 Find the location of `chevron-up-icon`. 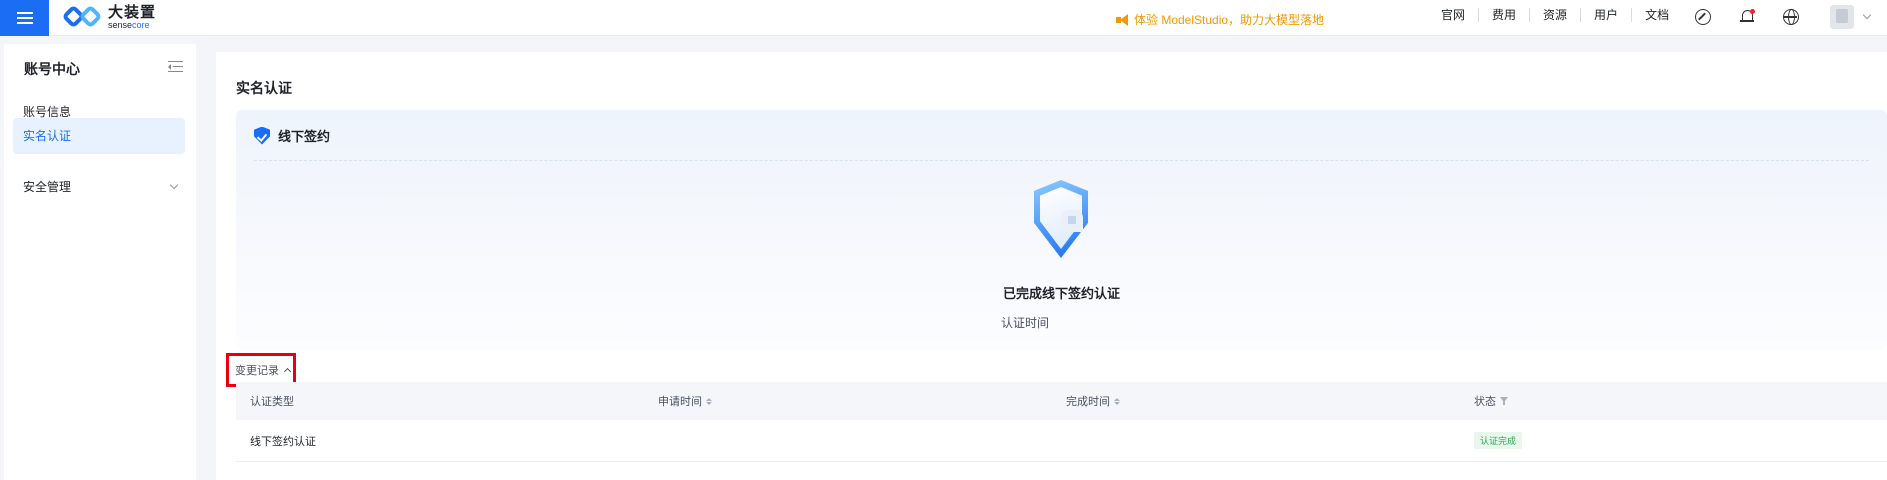

chevron-up-icon is located at coordinates (287, 371).